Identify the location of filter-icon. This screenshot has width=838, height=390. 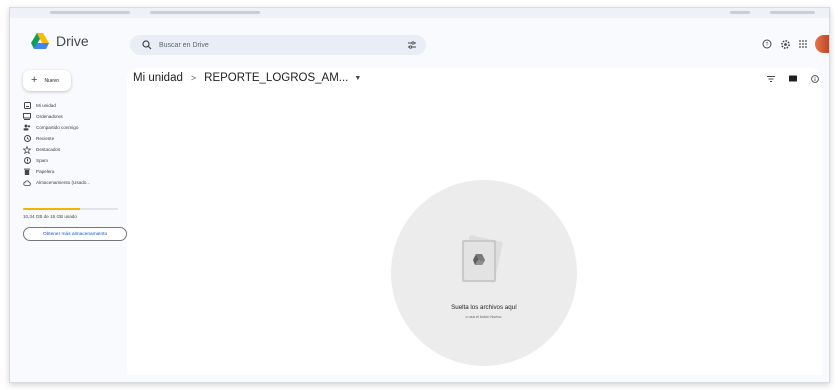
(770, 78).